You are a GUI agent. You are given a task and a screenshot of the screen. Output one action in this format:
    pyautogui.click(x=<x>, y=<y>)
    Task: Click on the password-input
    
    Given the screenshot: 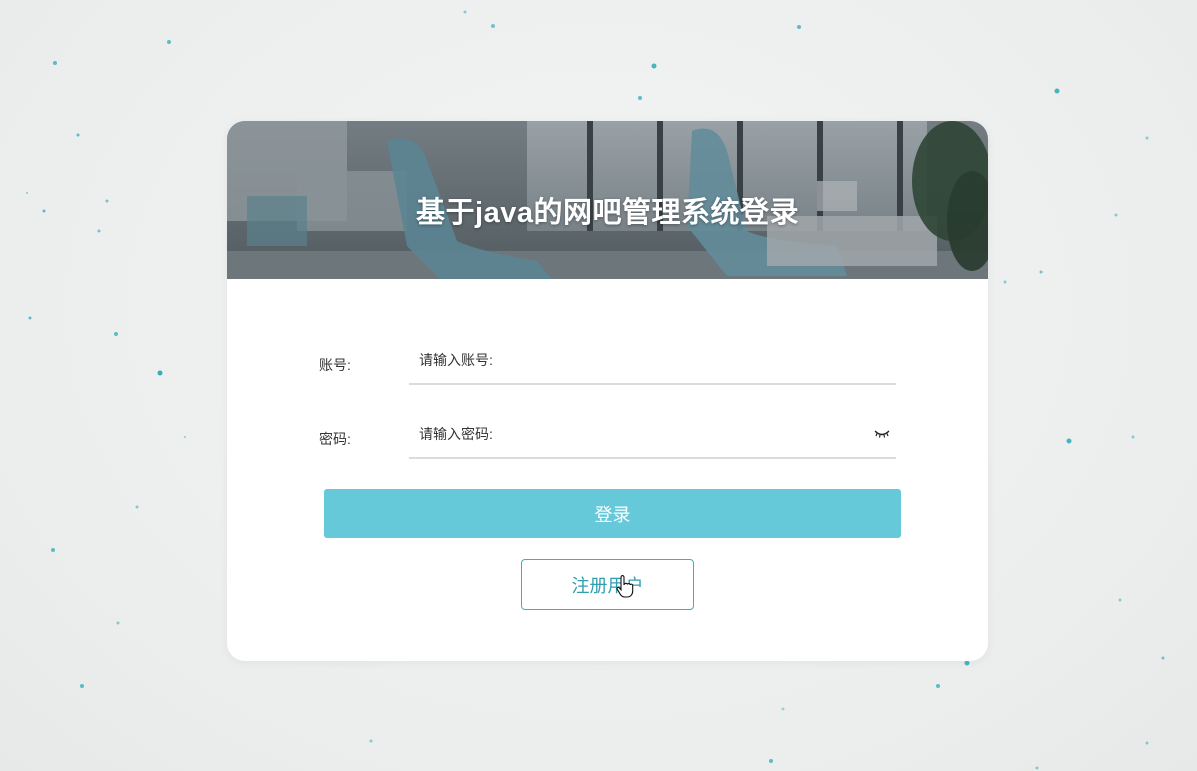 What is the action you would take?
    pyautogui.click(x=639, y=434)
    